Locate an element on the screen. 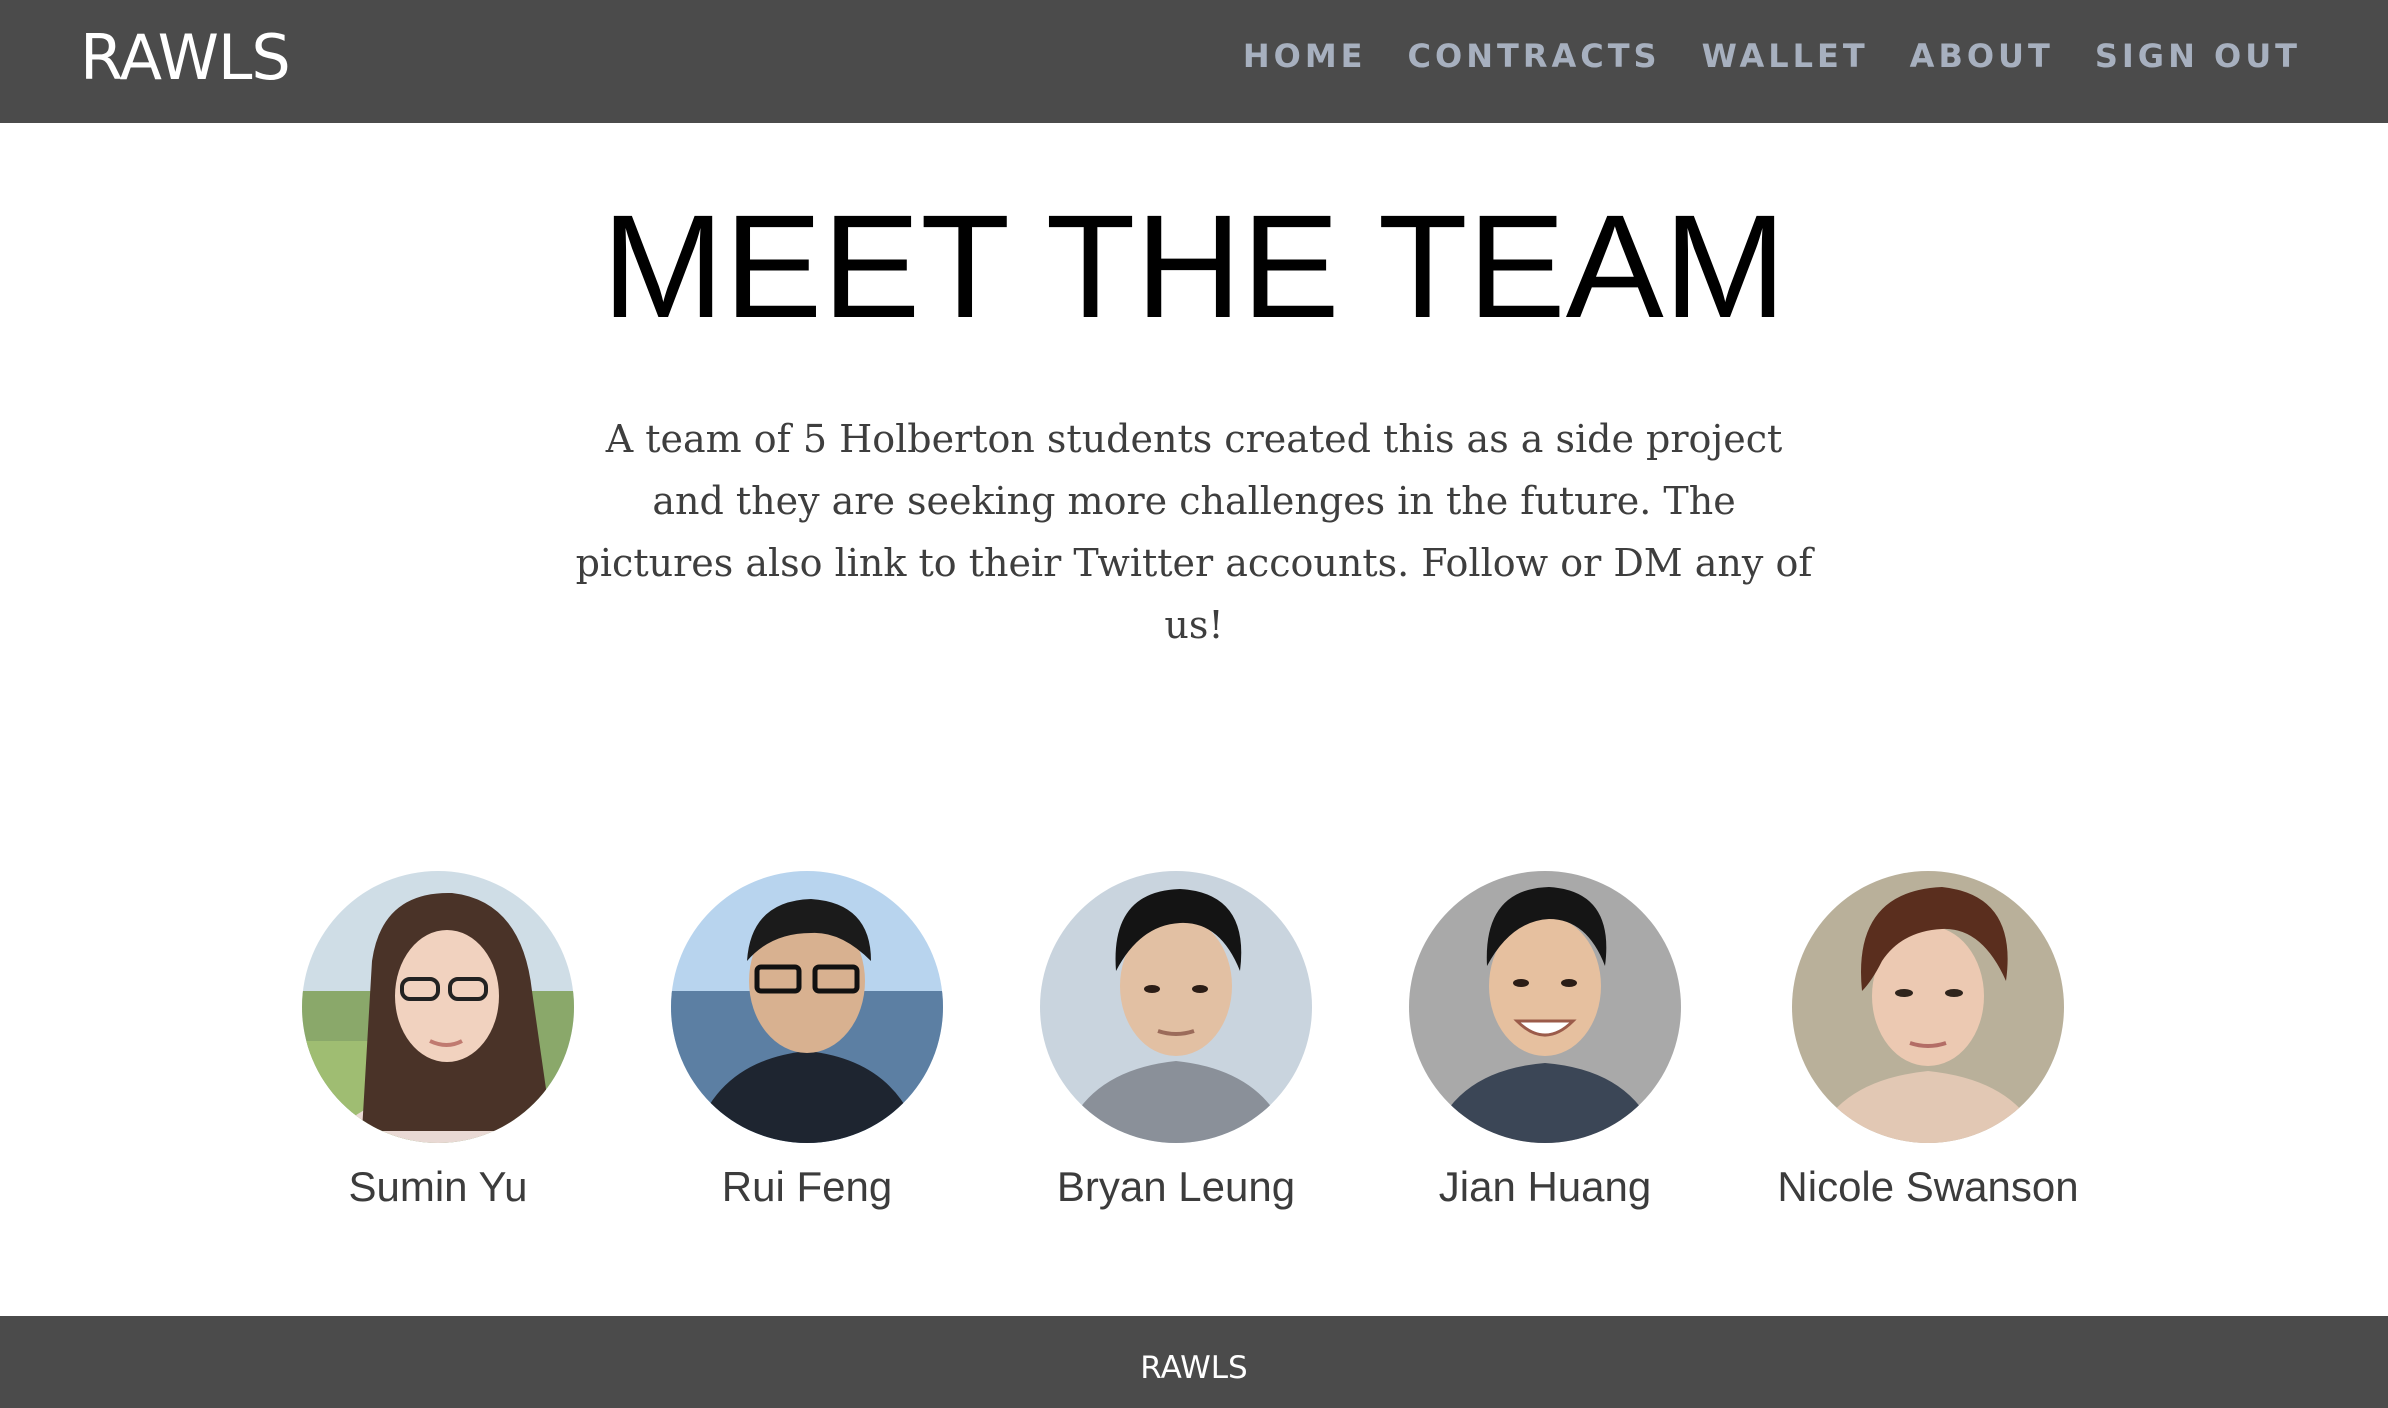 Image resolution: width=2388 pixels, height=1408 pixels. brand-logo-link: RAWLS is located at coordinates (185, 58).